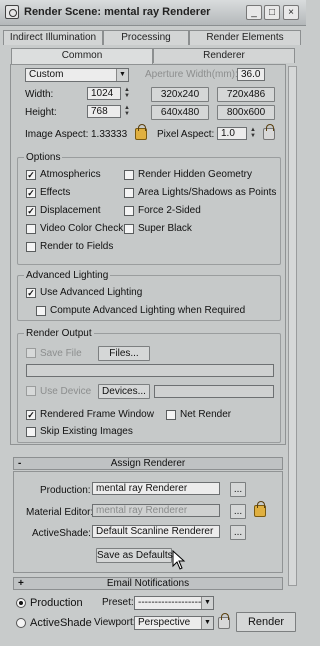 This screenshot has height=646, width=320. Describe the element at coordinates (31, 211) in the screenshot. I see `displacement-checkbox: ✓` at that location.